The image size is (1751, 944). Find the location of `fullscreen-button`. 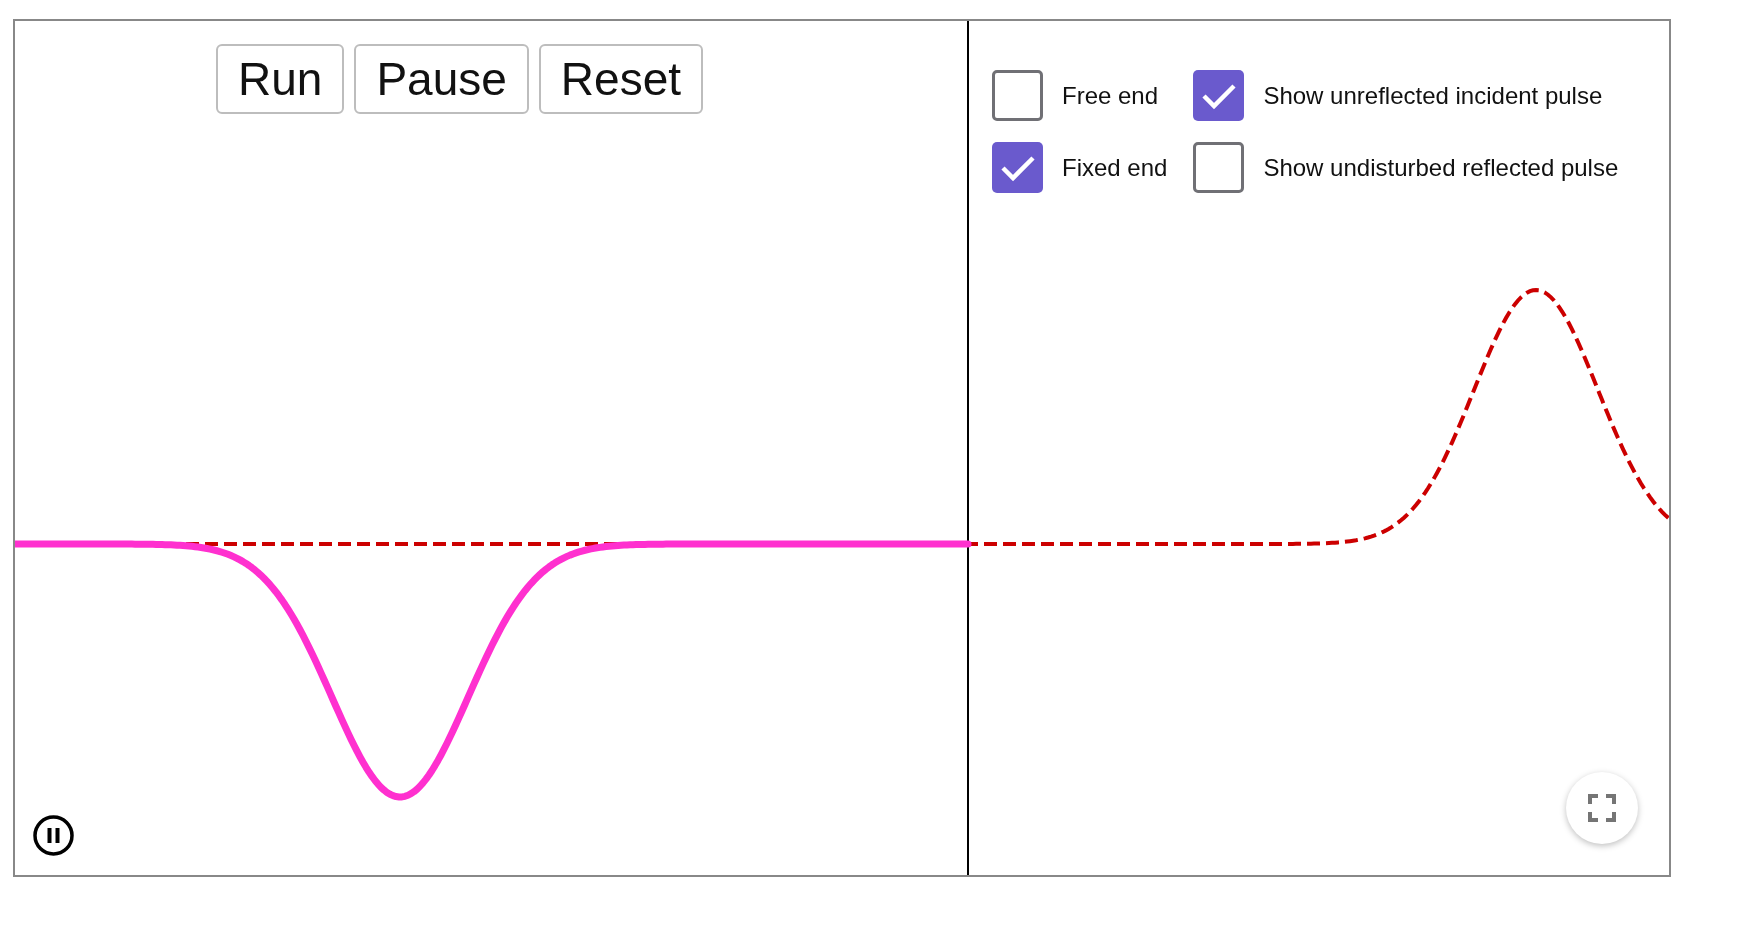

fullscreen-button is located at coordinates (1602, 808).